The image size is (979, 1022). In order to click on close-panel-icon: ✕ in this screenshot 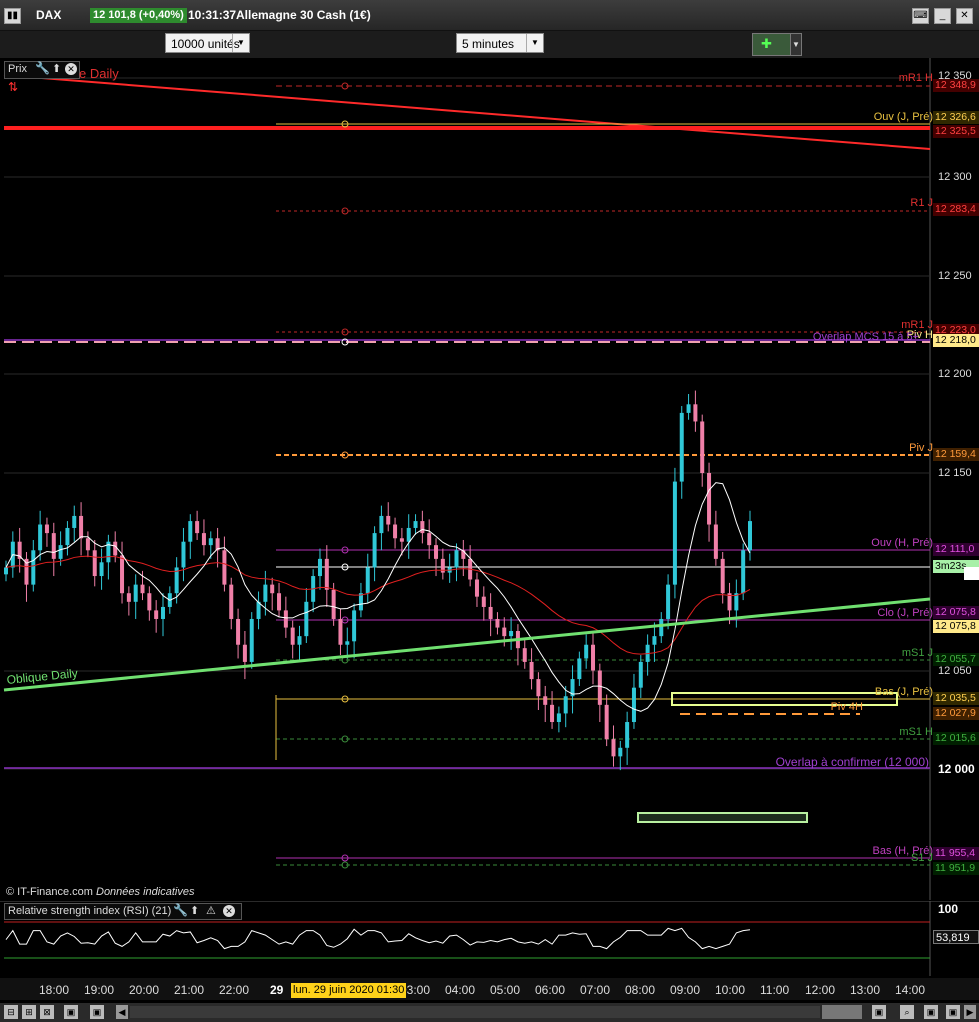, I will do `click(71, 69)`.